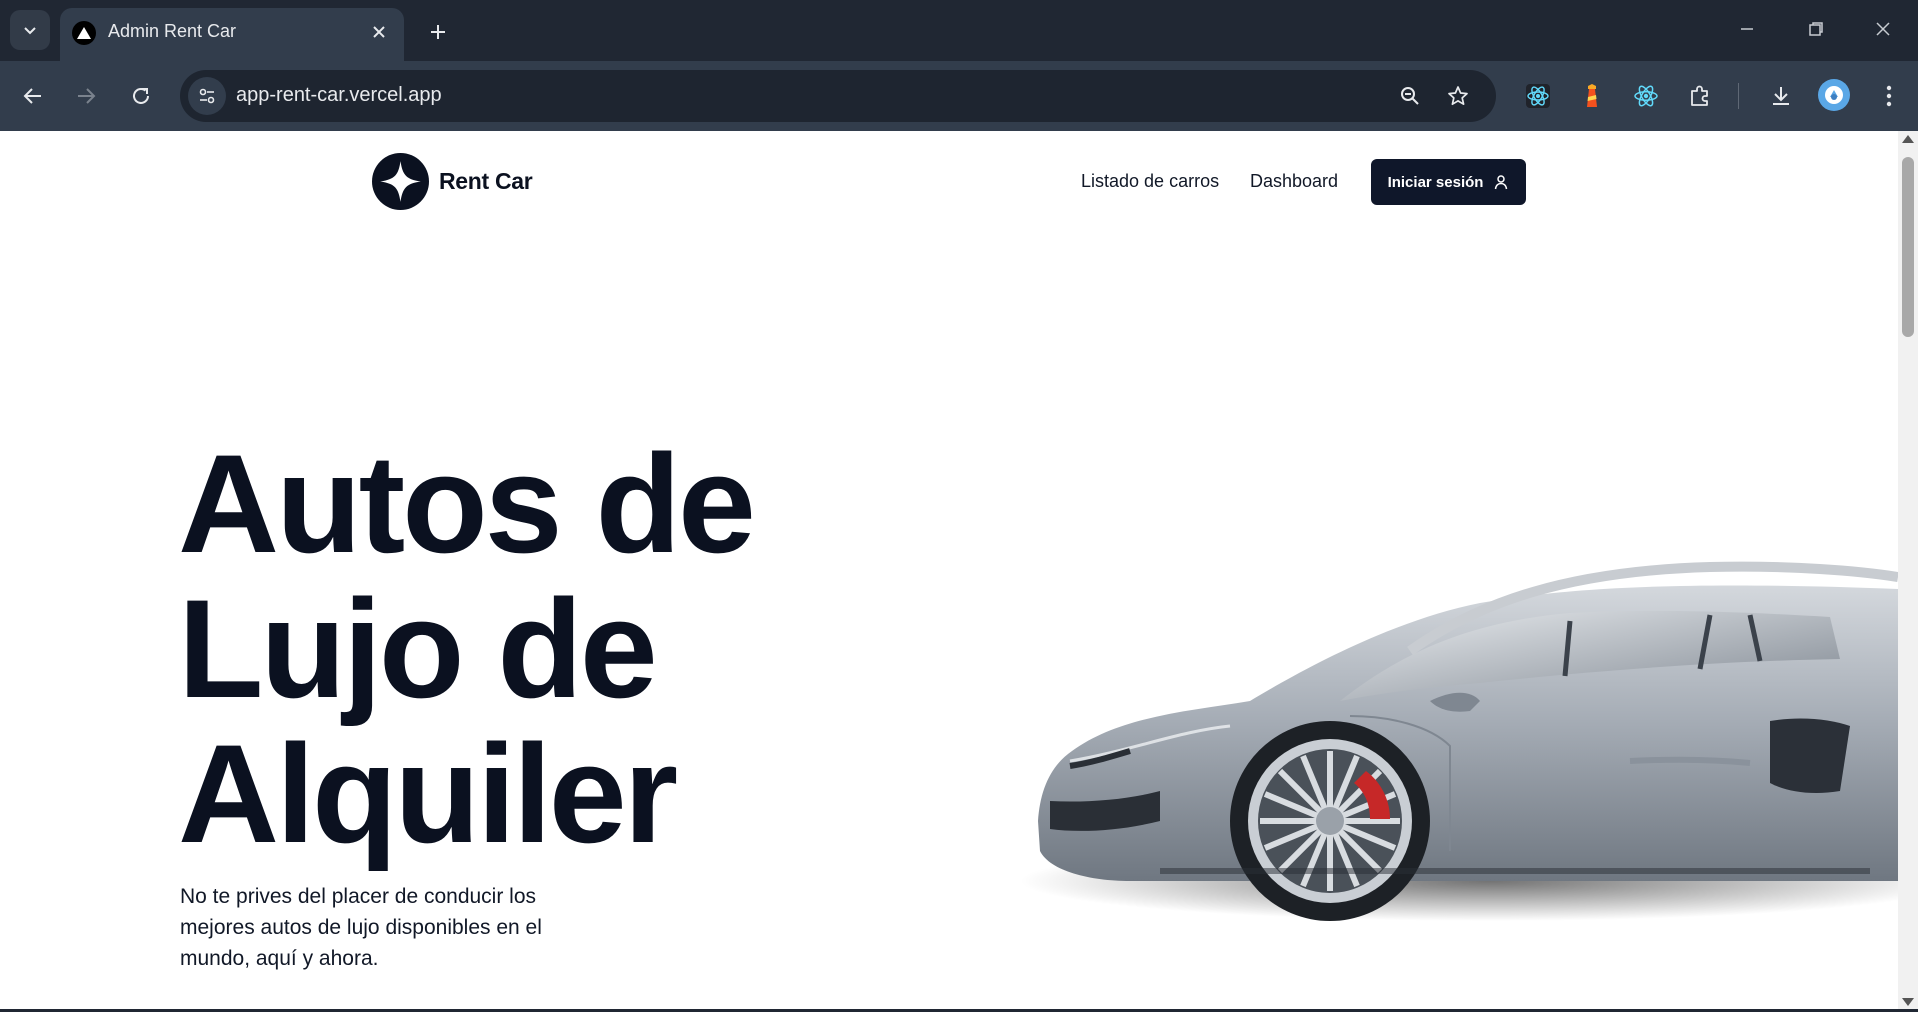 This screenshot has width=1918, height=1012. What do you see at coordinates (1410, 96) in the screenshot?
I see `zoom-icon` at bounding box center [1410, 96].